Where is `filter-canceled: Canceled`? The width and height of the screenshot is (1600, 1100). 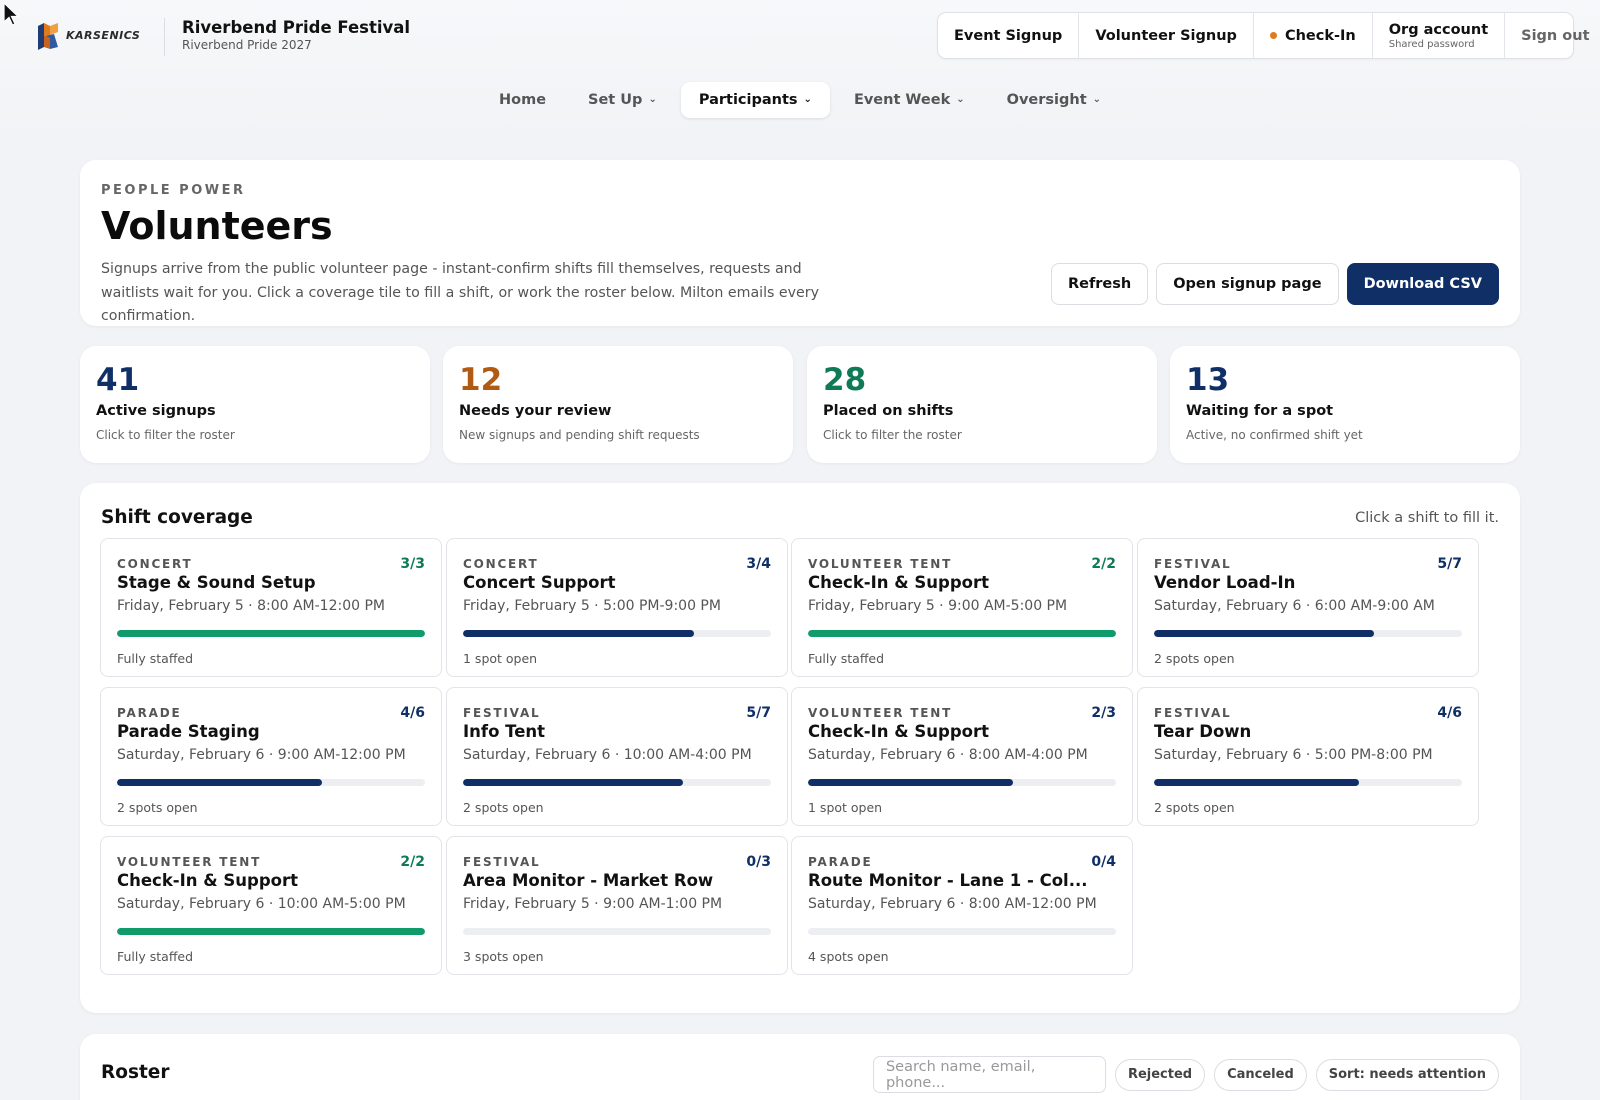 filter-canceled: Canceled is located at coordinates (1260, 1074).